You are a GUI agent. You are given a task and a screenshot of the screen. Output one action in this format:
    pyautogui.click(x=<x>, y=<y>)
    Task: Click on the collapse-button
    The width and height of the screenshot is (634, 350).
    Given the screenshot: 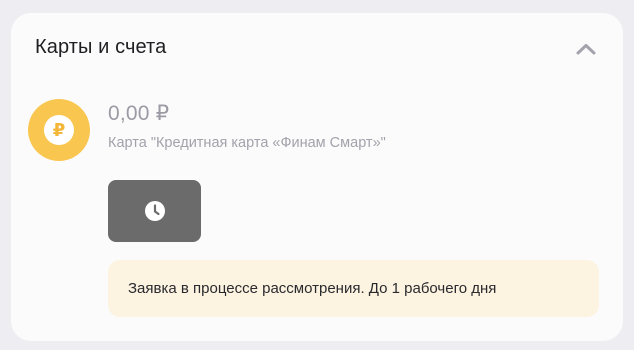 What is the action you would take?
    pyautogui.click(x=586, y=49)
    